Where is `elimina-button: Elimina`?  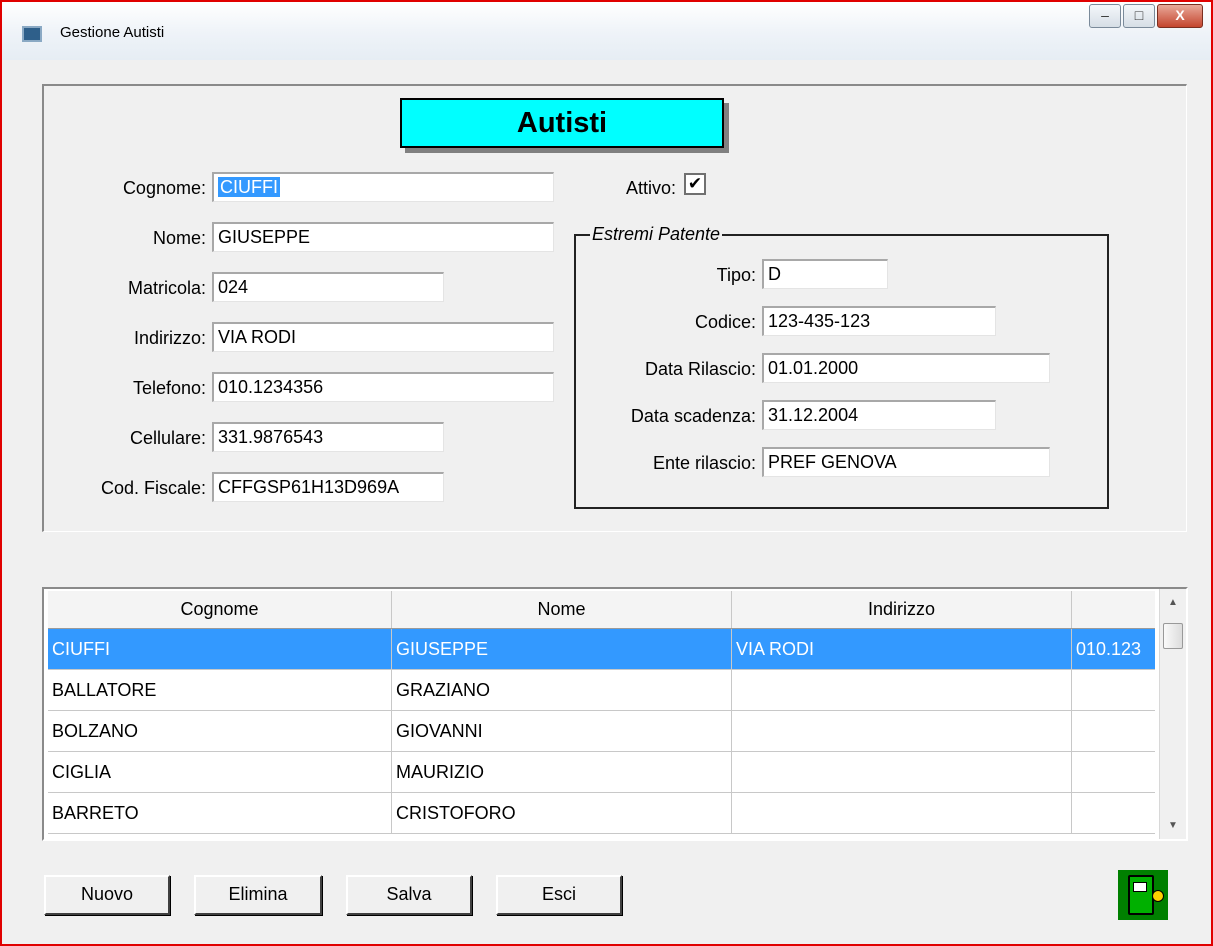
elimina-button: Elimina is located at coordinates (258, 895).